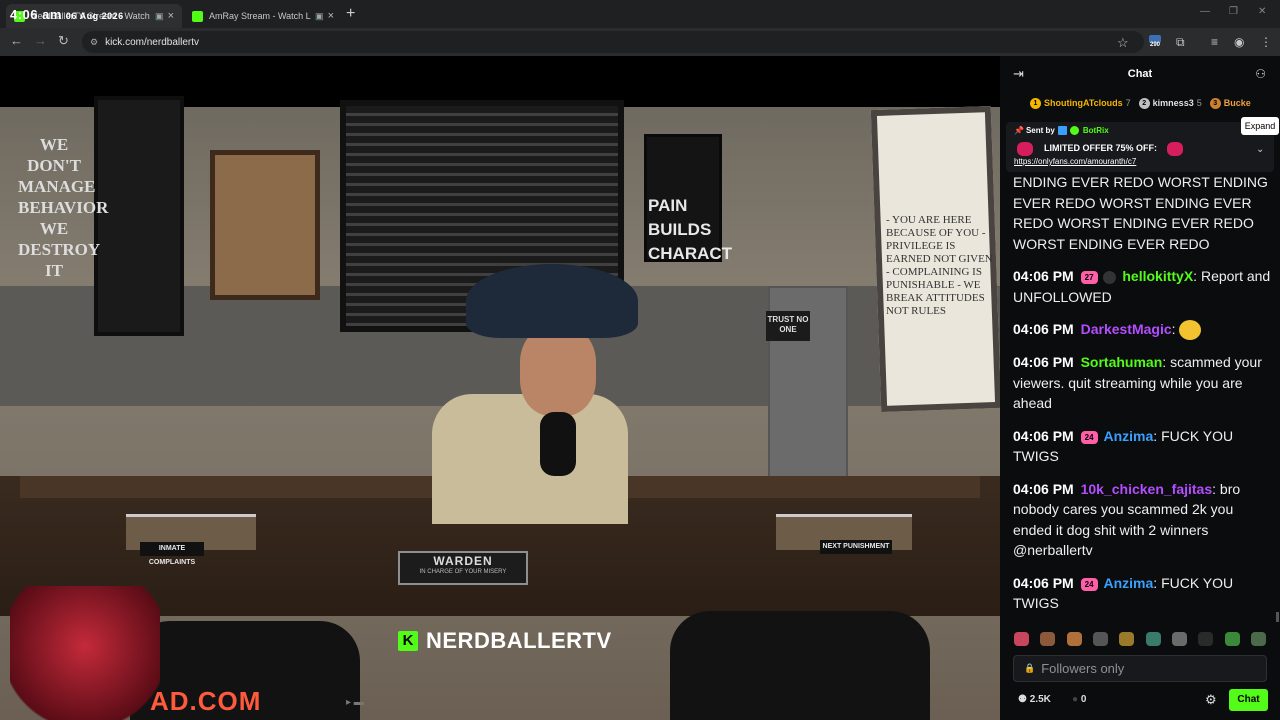  I want to click on chat-message: 04:06 PM DarkestMagic:, so click(1142, 330).